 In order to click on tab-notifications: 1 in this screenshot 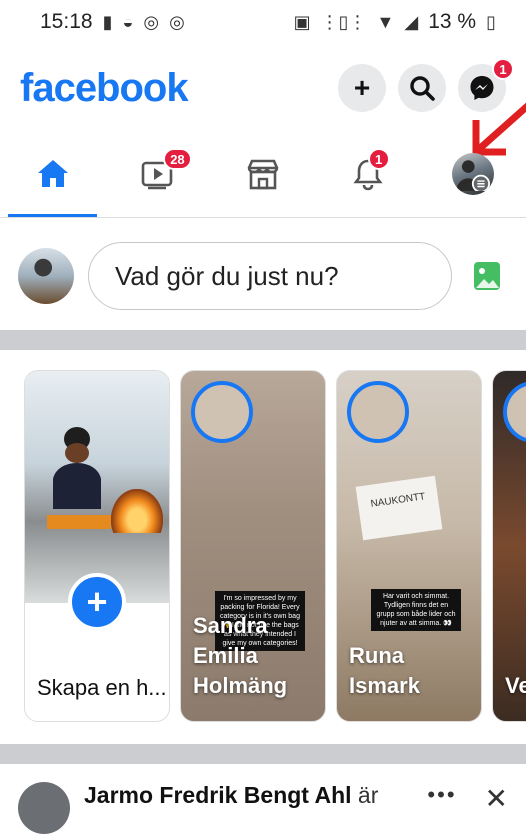, I will do `click(368, 173)`.